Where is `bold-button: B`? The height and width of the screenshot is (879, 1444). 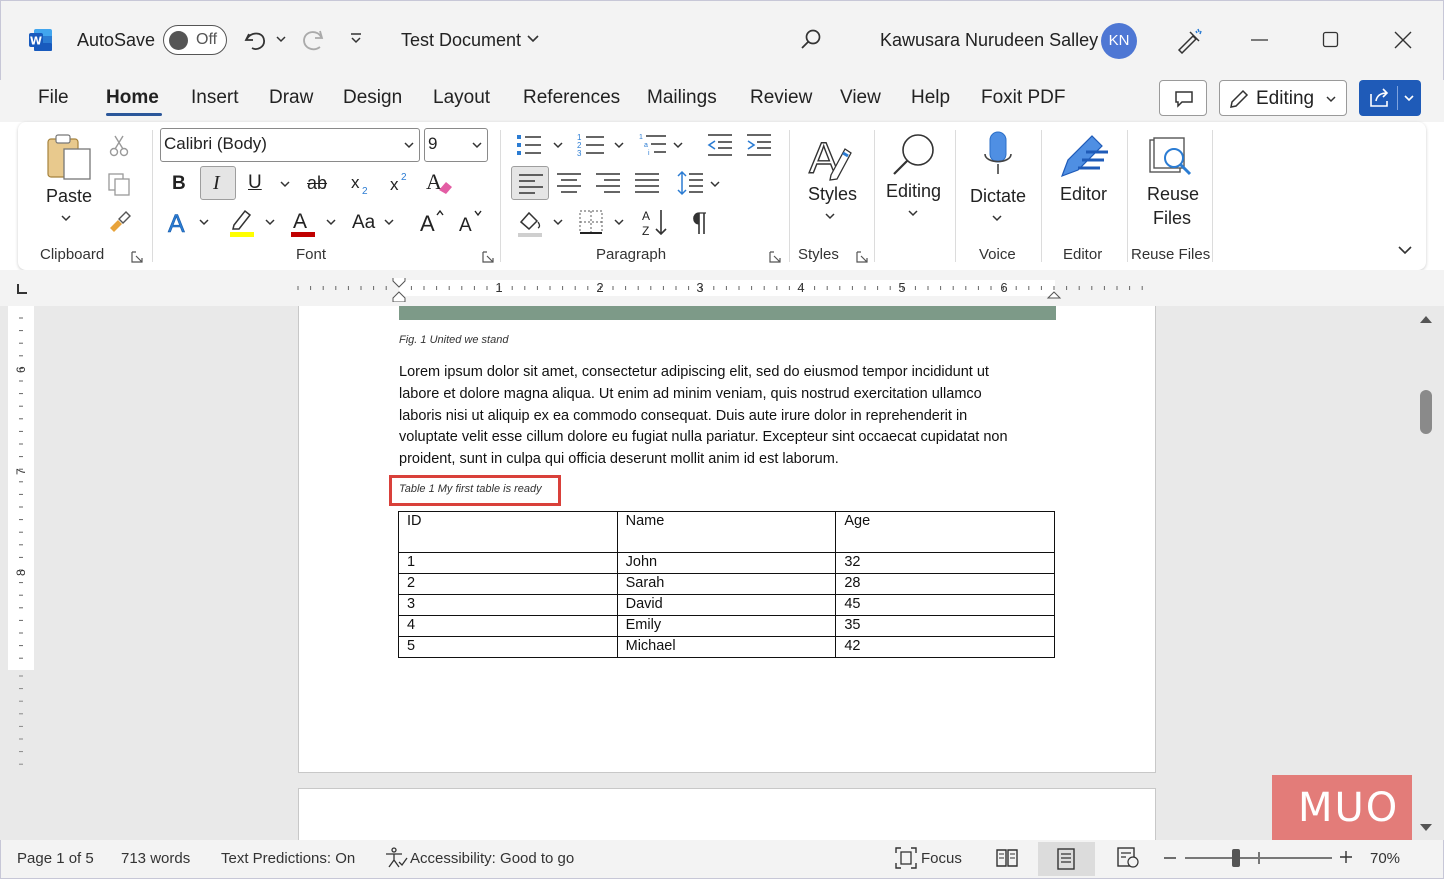
bold-button: B is located at coordinates (179, 184).